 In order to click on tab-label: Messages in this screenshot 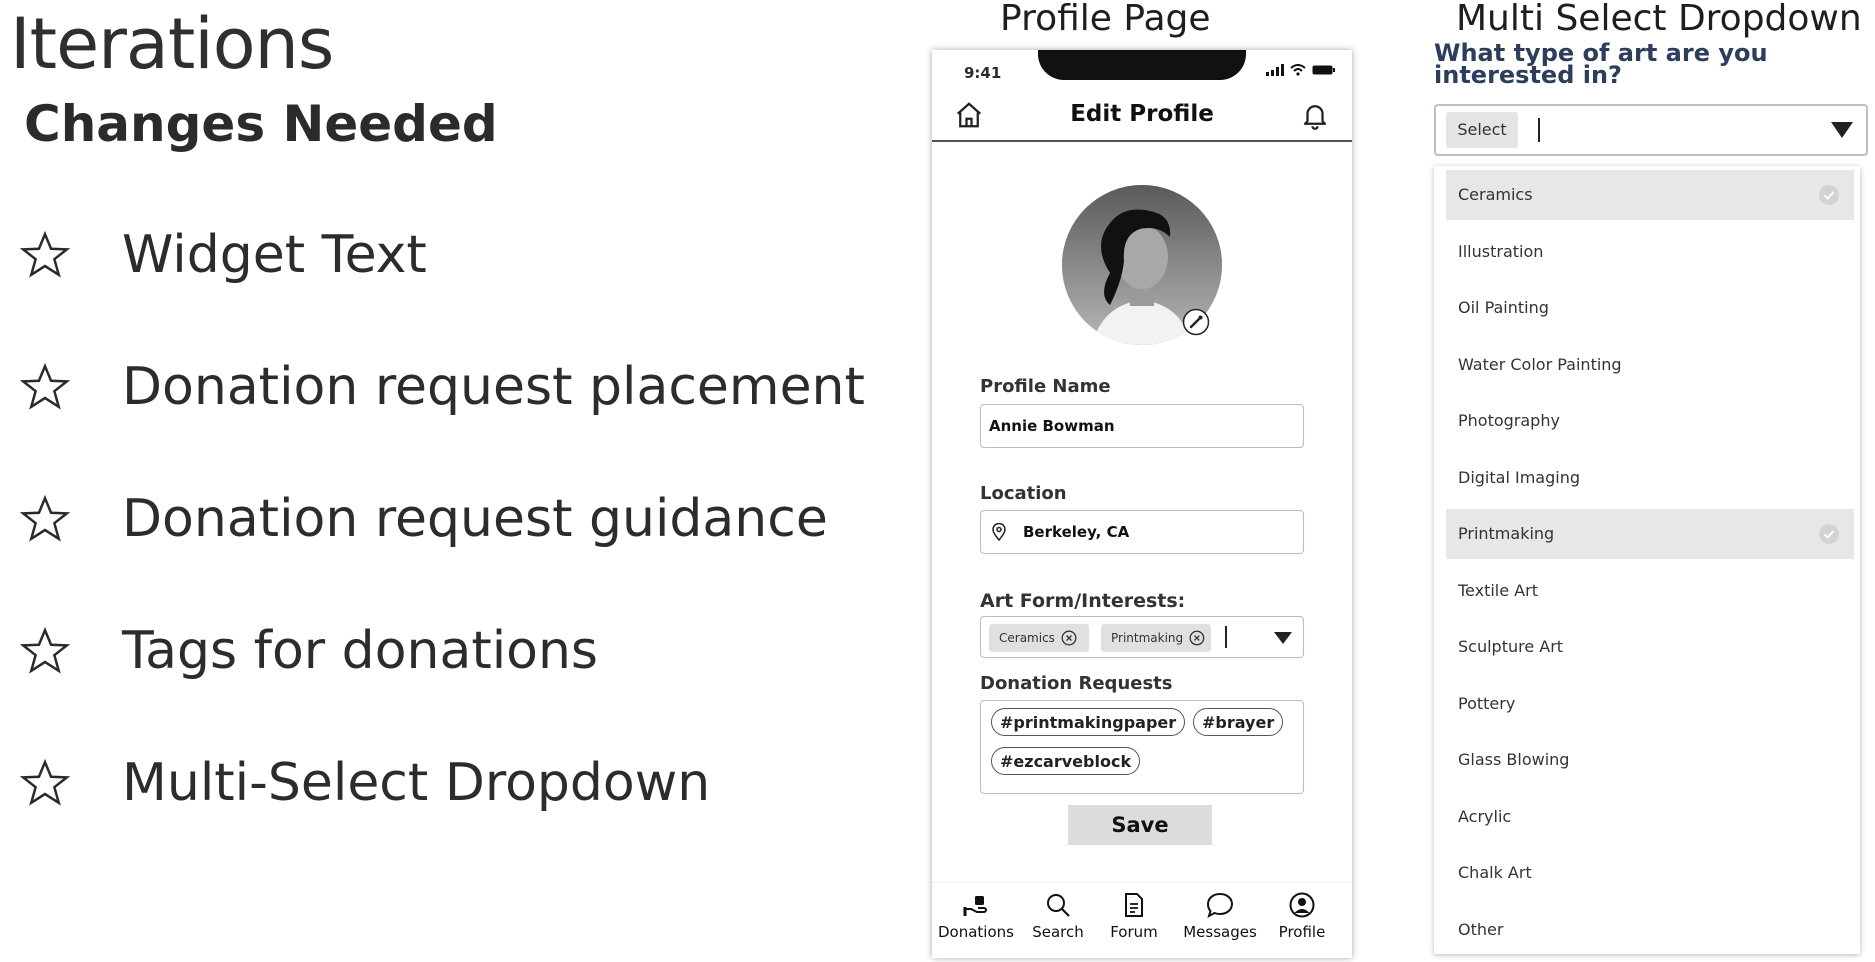, I will do `click(1220, 932)`.